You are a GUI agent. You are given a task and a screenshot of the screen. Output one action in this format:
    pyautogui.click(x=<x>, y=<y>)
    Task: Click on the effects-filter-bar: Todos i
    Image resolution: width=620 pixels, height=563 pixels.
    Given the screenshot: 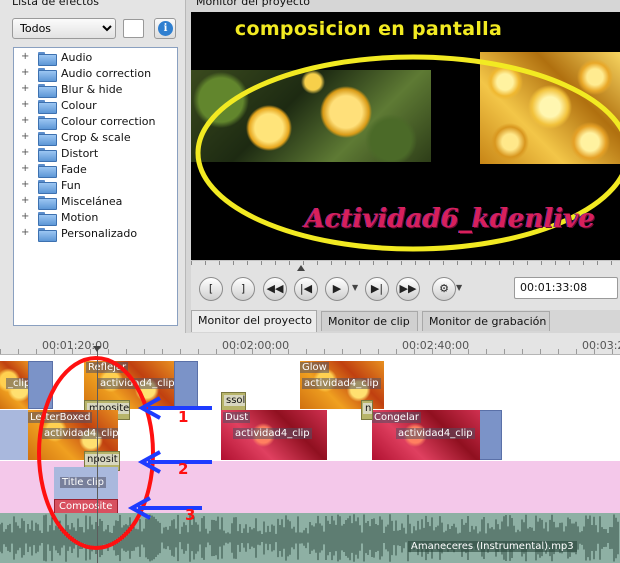 What is the action you would take?
    pyautogui.click(x=95, y=29)
    